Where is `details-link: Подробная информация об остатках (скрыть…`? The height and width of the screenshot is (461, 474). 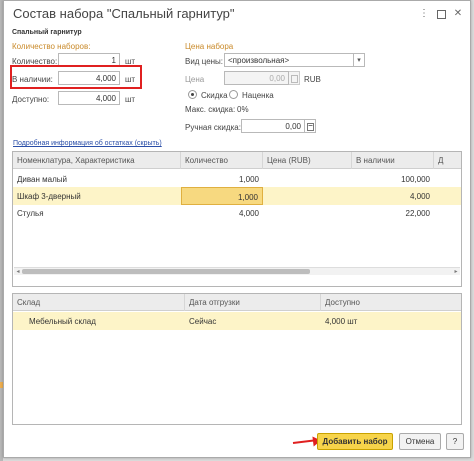
details-link: Подробная информация об остатках (скрыть… is located at coordinates (87, 143).